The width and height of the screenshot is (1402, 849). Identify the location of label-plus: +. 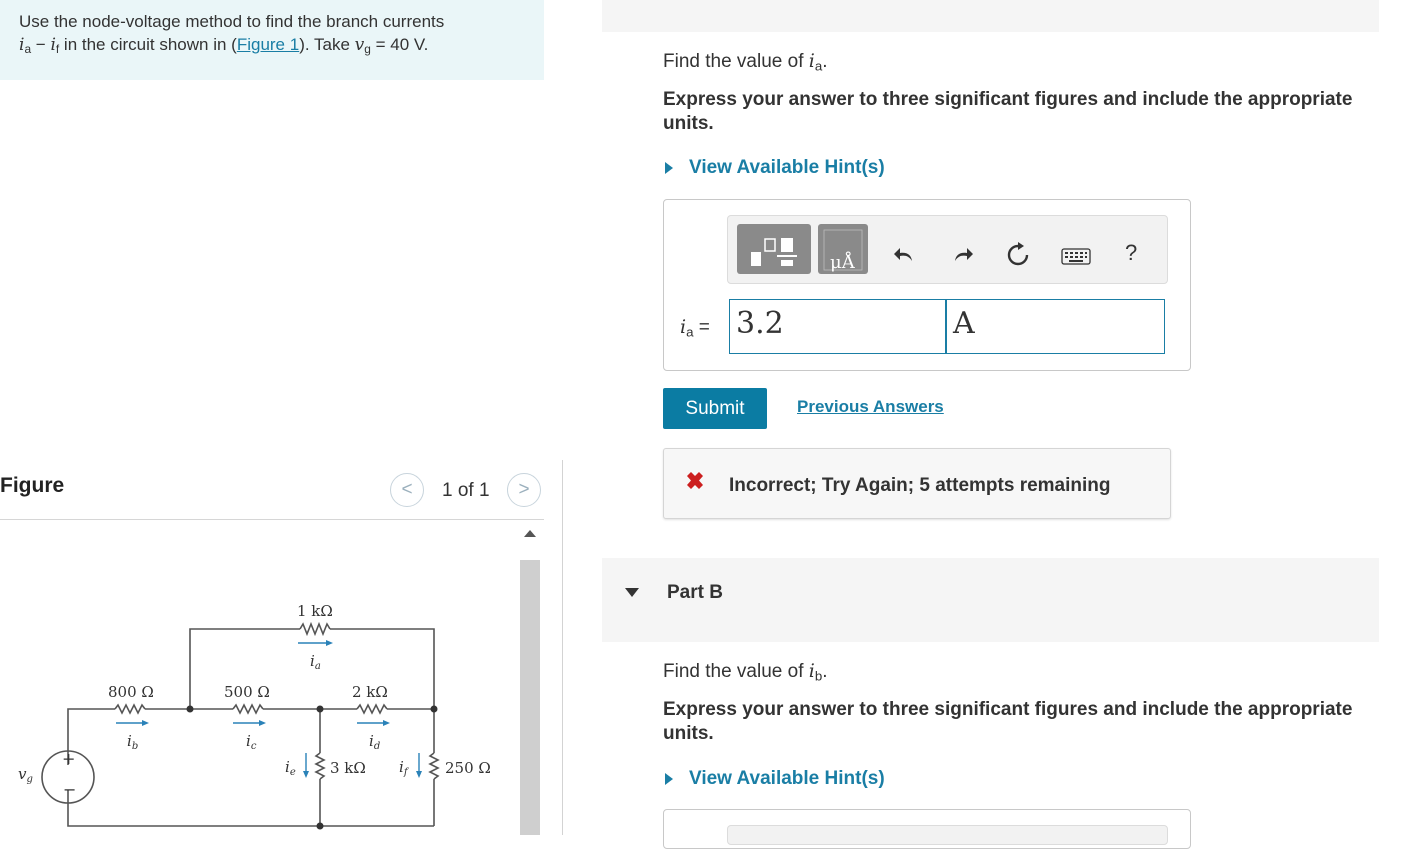
(68, 758).